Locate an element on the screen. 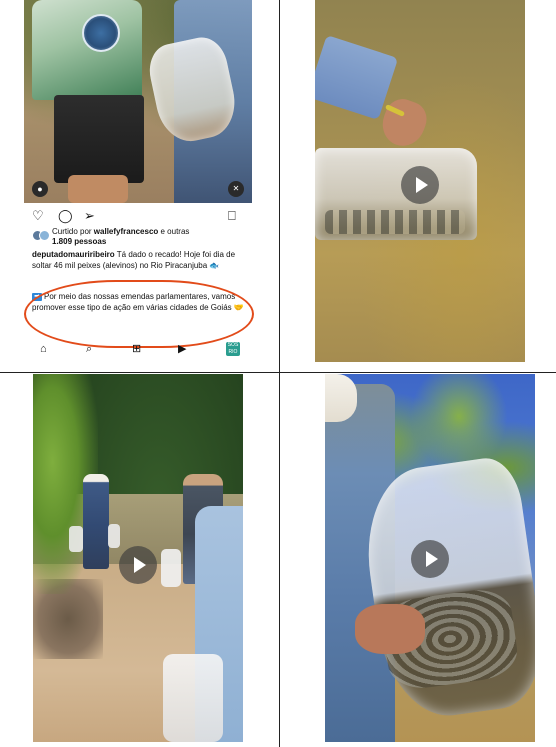 The width and height of the screenshot is (556, 747). post-actions: ♡ ◯ ➢ ⎕ is located at coordinates (138, 216).